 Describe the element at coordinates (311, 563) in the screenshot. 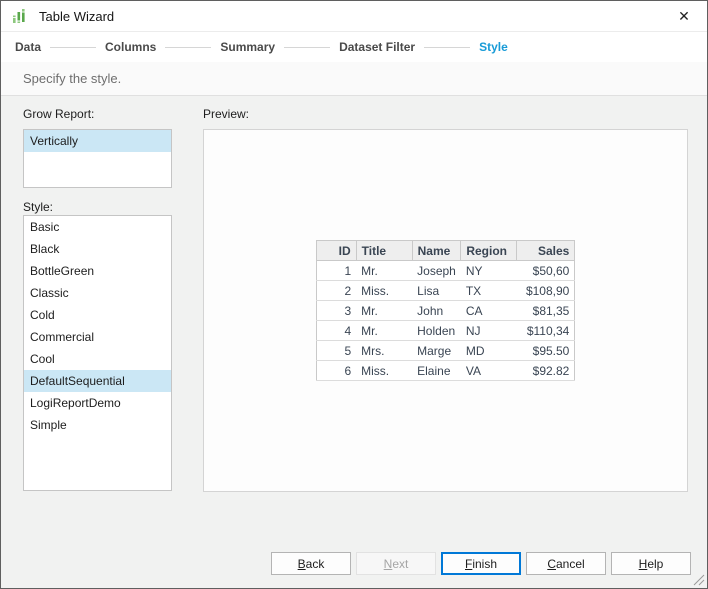

I see `back-button: Back` at that location.